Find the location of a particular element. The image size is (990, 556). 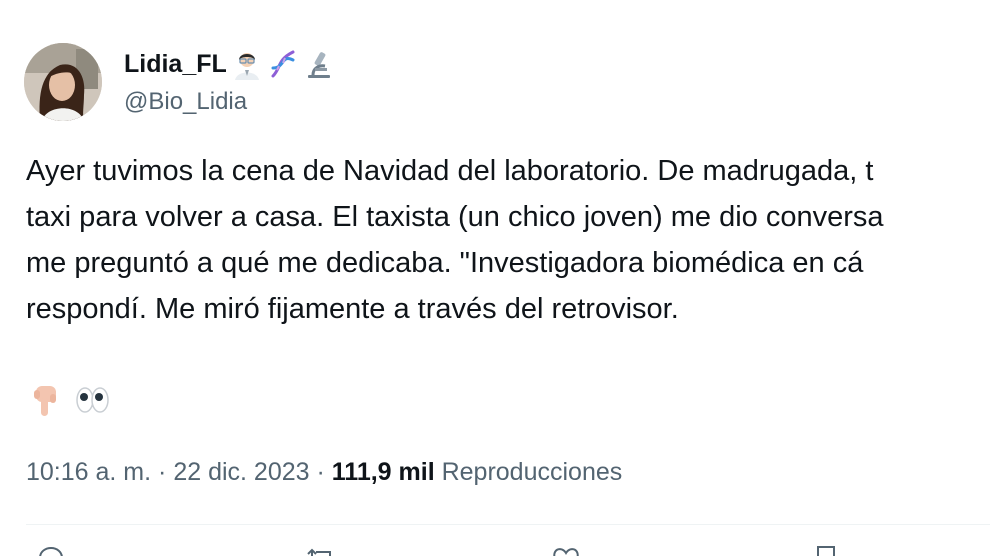

tweet-emoji-row is located at coordinates (72, 400).